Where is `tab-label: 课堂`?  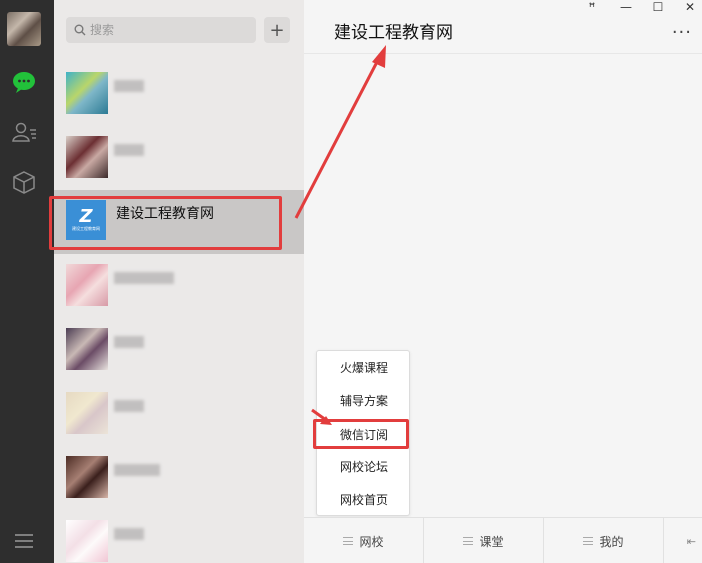
tab-label: 课堂 is located at coordinates (491, 541).